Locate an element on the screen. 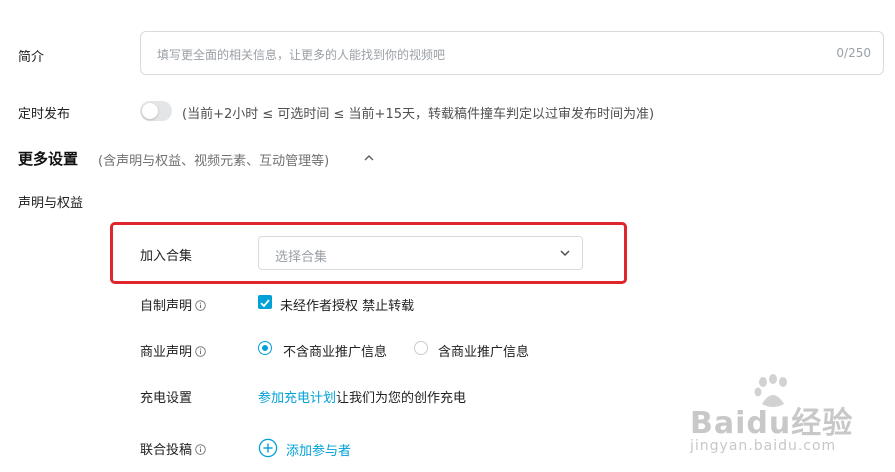 This screenshot has height=472, width=895. more-settings-title: 更多设置 is located at coordinates (48, 158).